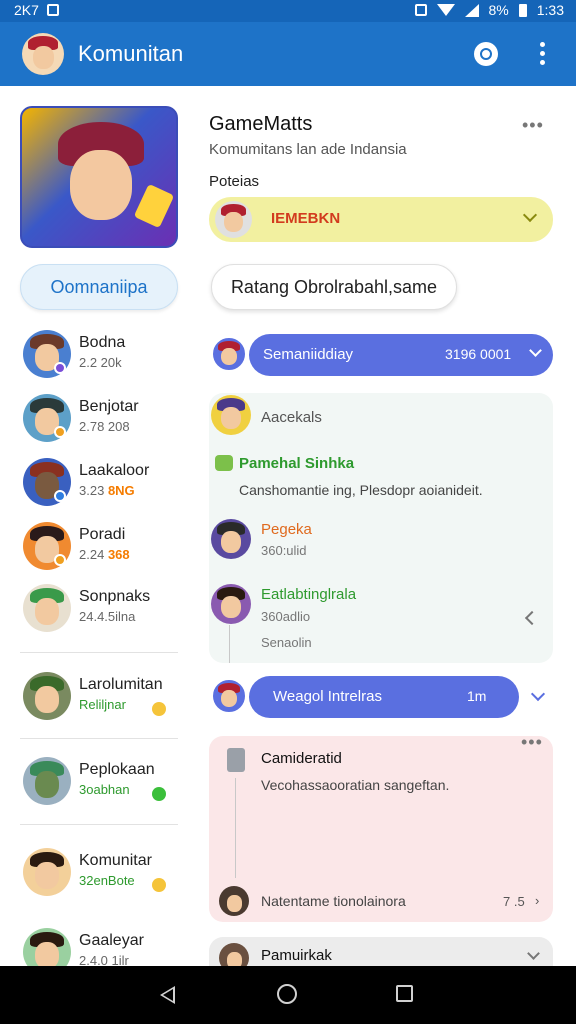 The height and width of the screenshot is (1024, 576). I want to click on join-button: Oomnaniipa, so click(99, 287).